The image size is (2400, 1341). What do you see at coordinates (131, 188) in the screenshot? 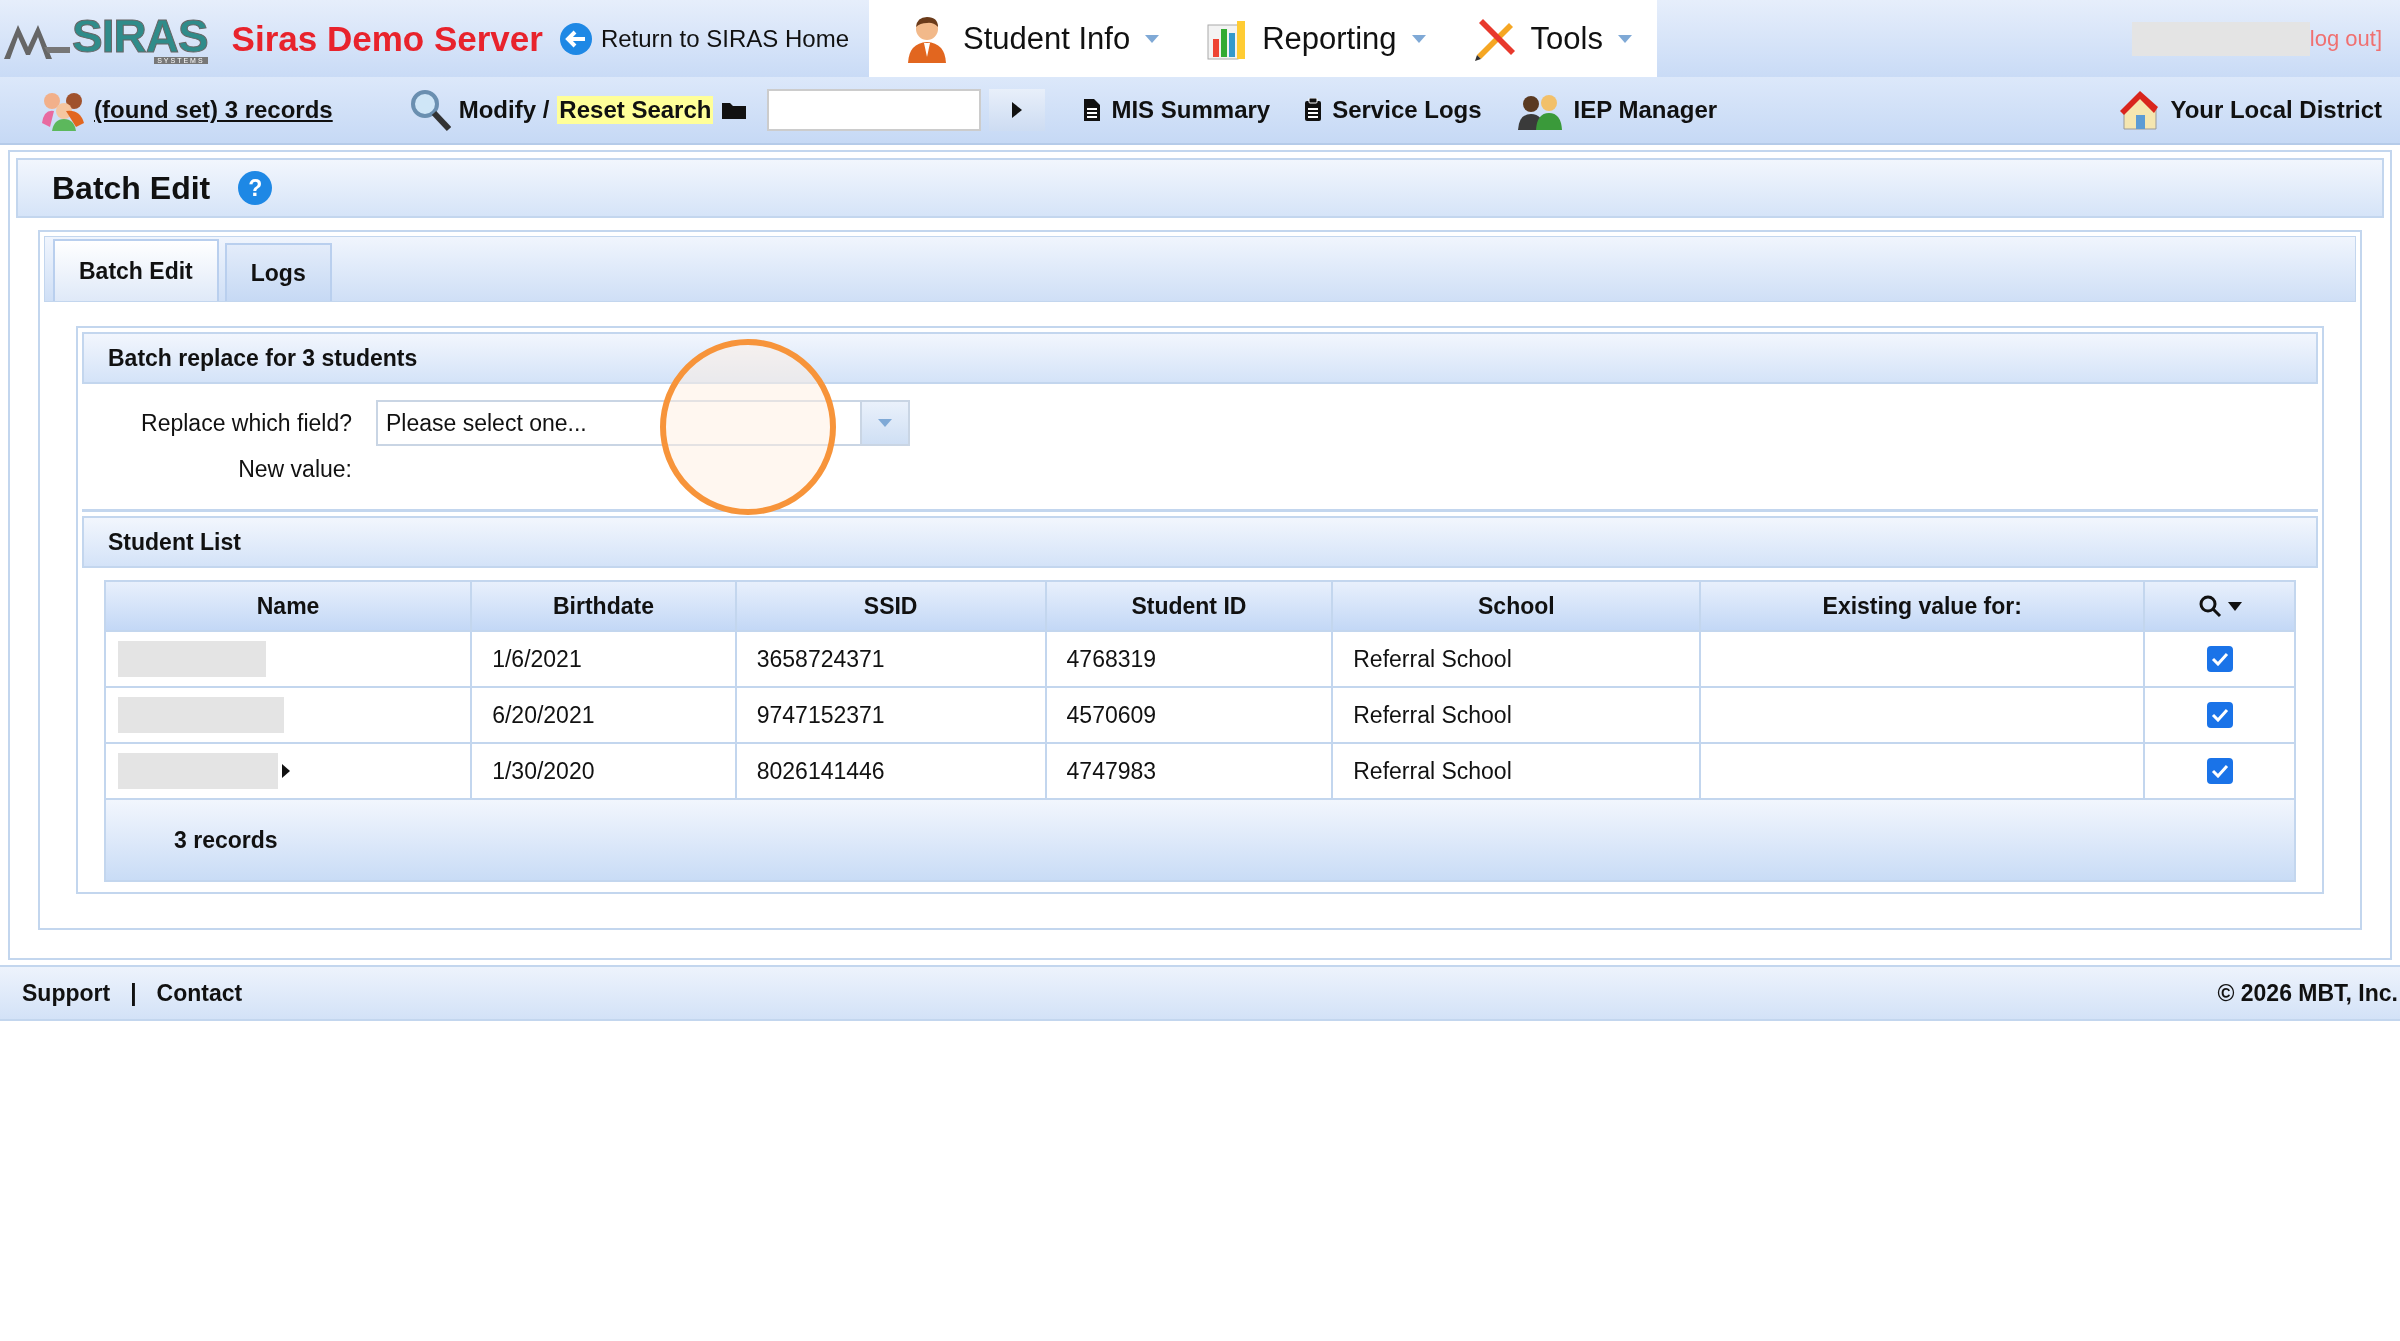
I see `page-title: Batch Edit` at bounding box center [131, 188].